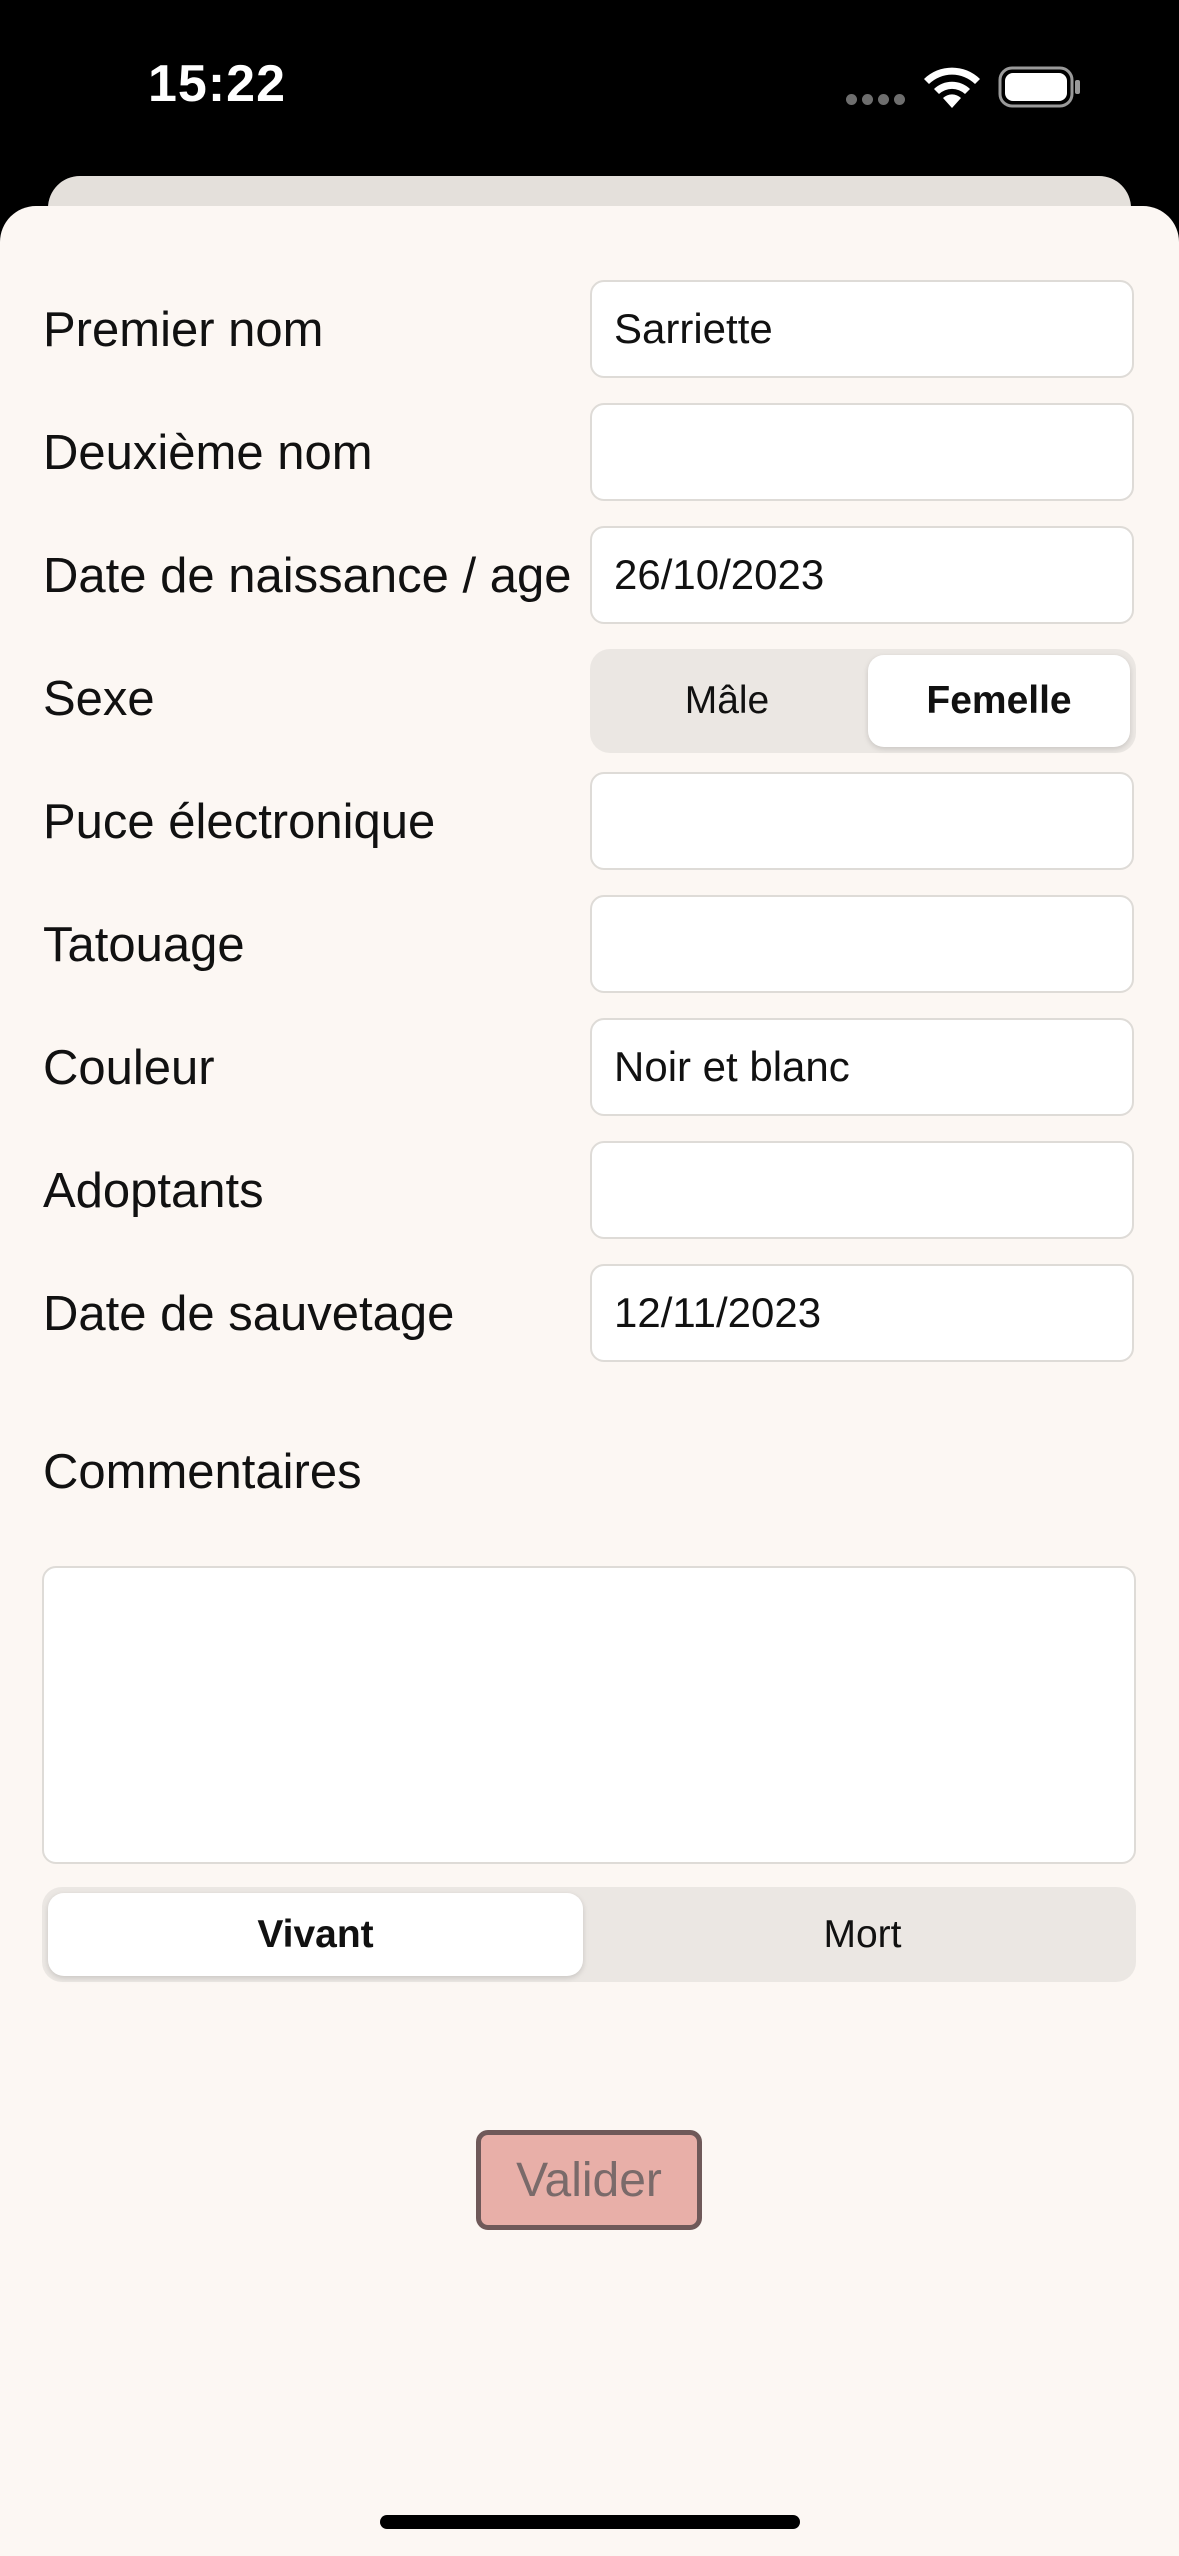 Image resolution: width=1179 pixels, height=2556 pixels. Describe the element at coordinates (589, 1934) in the screenshot. I see `status-segmented-control: Vivant Mort` at that location.